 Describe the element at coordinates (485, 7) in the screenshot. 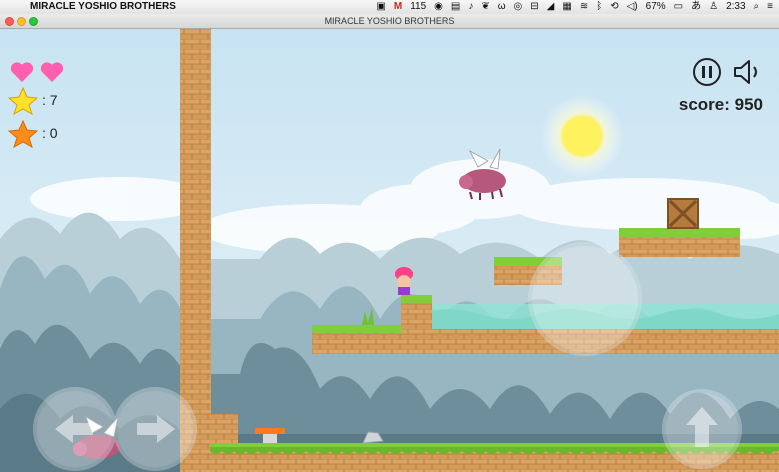

I see `evernote-icon: ❦` at that location.